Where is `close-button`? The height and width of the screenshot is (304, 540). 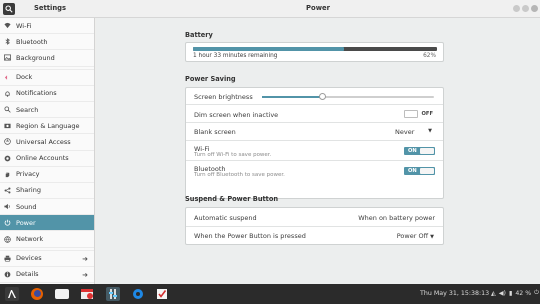
close-button is located at coordinates (534, 8).